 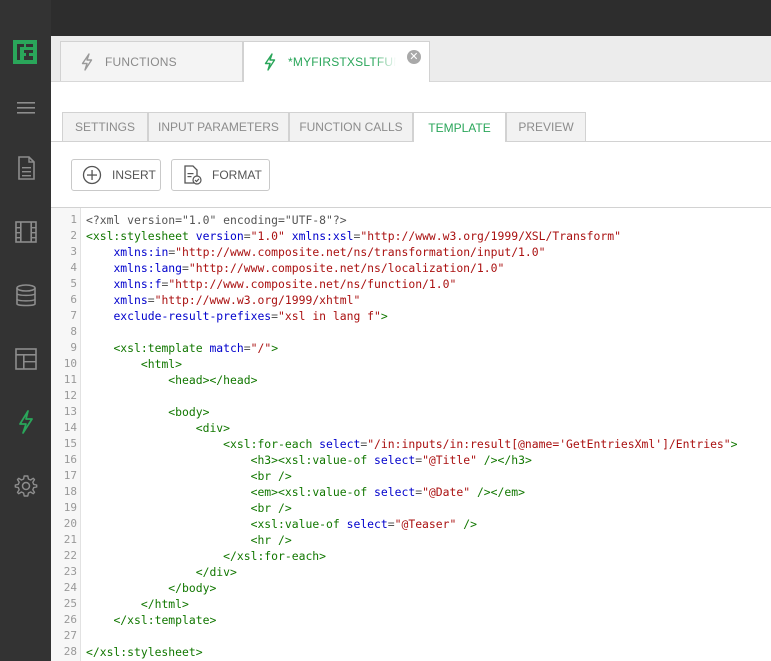 I want to click on code-token: xmlns, so click(x=130, y=300).